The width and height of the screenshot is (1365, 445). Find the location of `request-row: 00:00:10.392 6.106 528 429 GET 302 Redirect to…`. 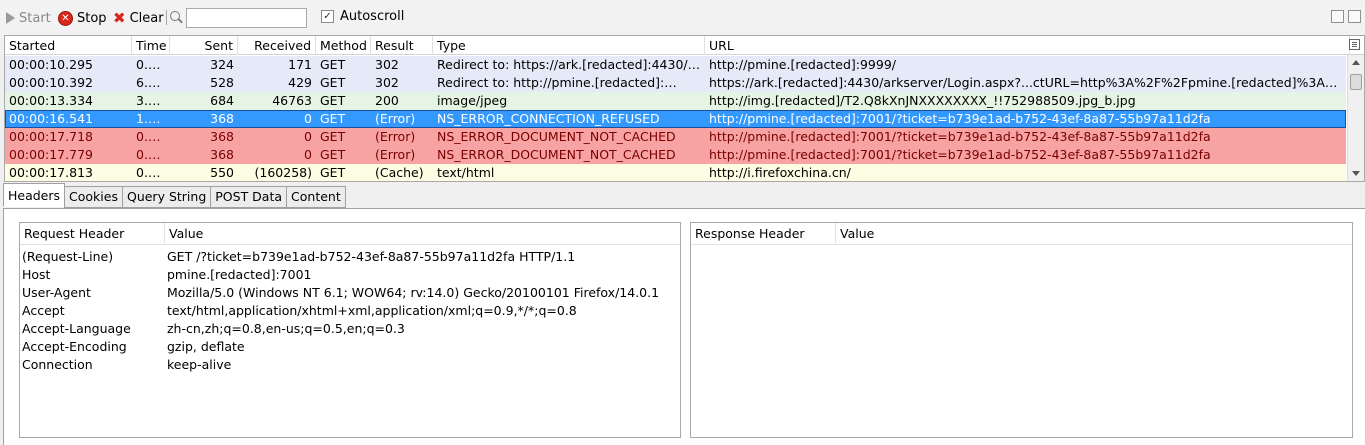

request-row: 00:00:10.392 6.106 528 429 GET 302 Redirect to… is located at coordinates (675, 83).